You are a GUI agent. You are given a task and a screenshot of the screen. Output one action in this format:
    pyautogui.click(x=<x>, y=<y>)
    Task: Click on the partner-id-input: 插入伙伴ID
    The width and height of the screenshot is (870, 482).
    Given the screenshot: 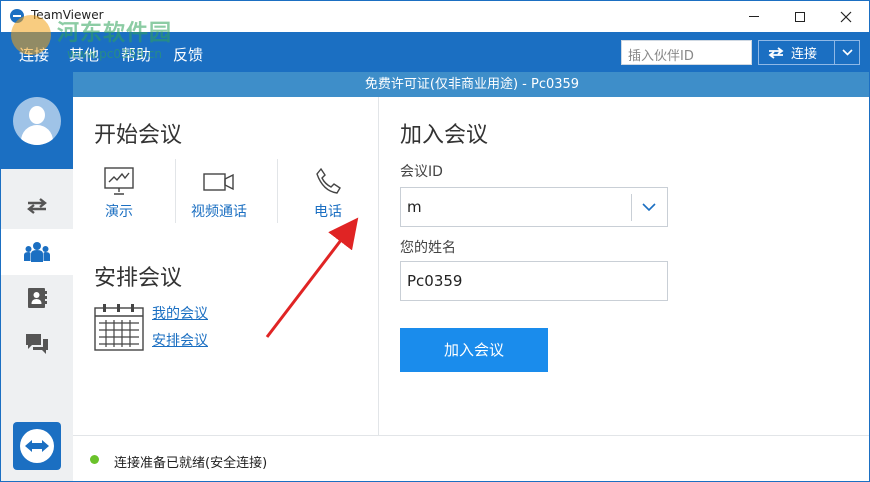 What is the action you would take?
    pyautogui.click(x=686, y=52)
    